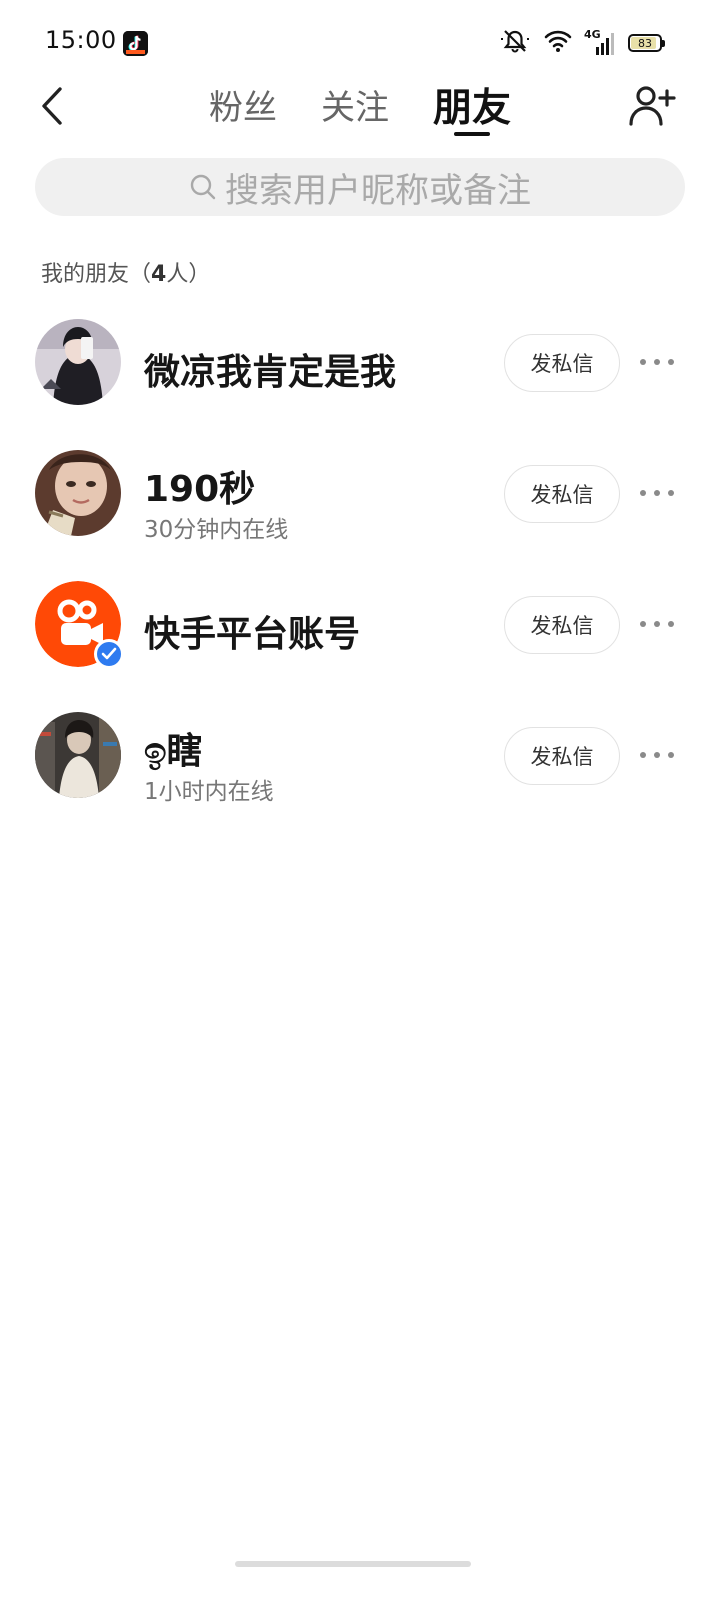 The height and width of the screenshot is (1600, 720). I want to click on tab-friends: 朋友, so click(472, 107).